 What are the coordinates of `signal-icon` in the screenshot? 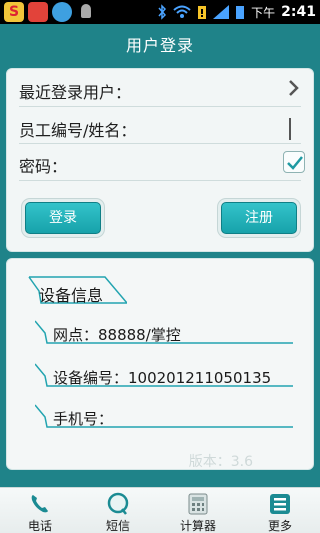 It's located at (221, 12).